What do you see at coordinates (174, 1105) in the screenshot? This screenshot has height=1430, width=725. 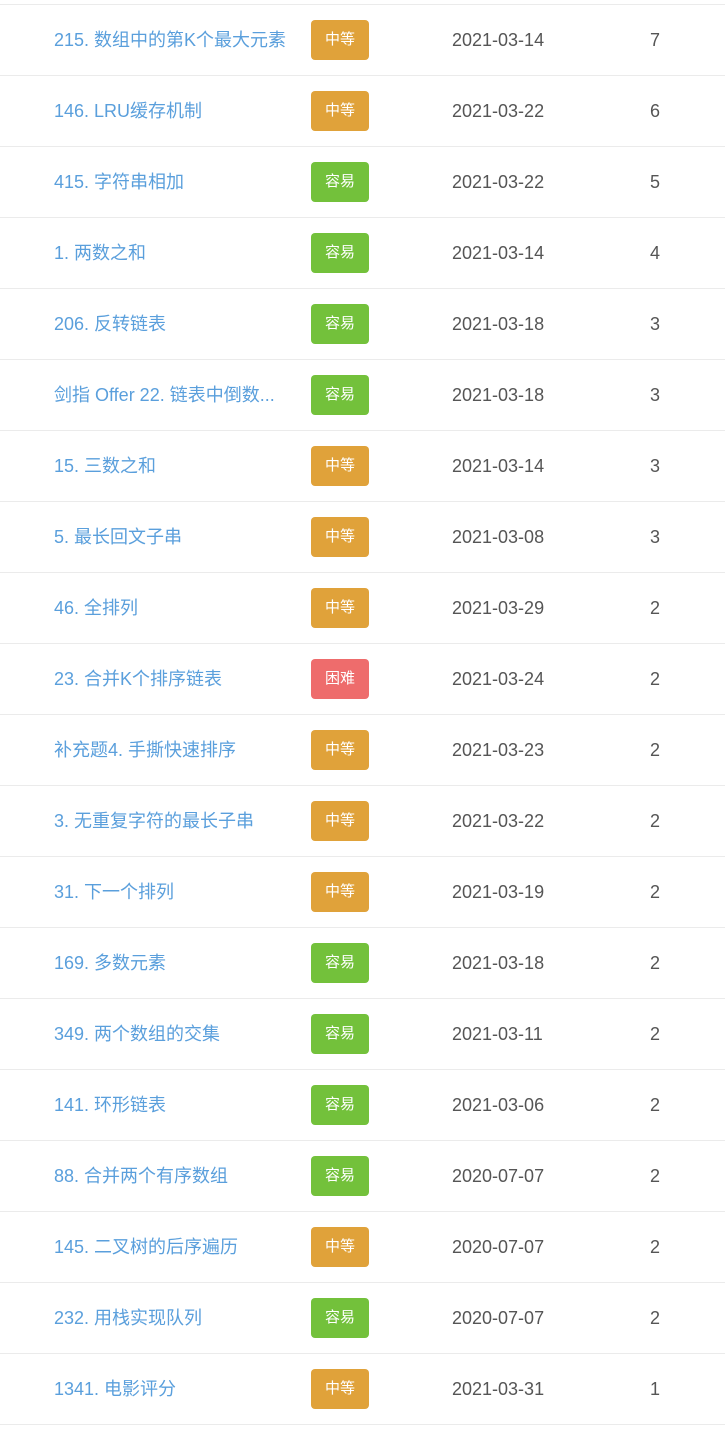 I see `problem-title-link: 141. 环形链表` at bounding box center [174, 1105].